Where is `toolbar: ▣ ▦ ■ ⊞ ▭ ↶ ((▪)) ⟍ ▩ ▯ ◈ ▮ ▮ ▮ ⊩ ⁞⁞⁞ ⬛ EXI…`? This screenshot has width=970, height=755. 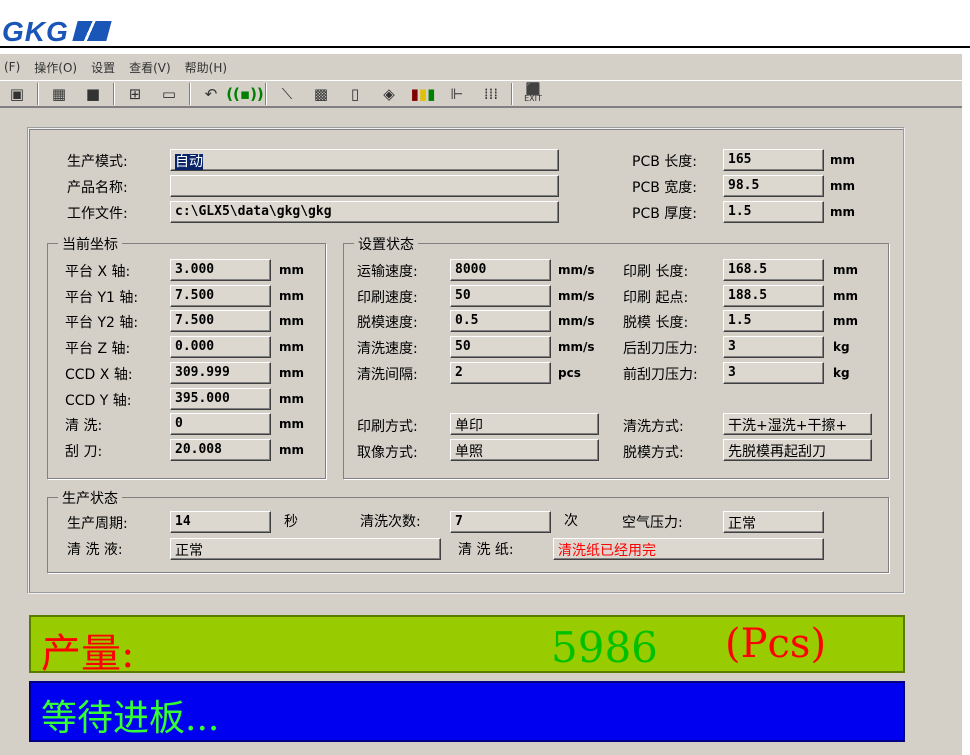
toolbar: ▣ ▦ ■ ⊞ ▭ ↶ ((▪)) ⟍ ▩ ▯ ◈ ▮ ▮ ▮ ⊩ ⁞⁞⁞ ⬛ EXI… is located at coordinates (481, 94).